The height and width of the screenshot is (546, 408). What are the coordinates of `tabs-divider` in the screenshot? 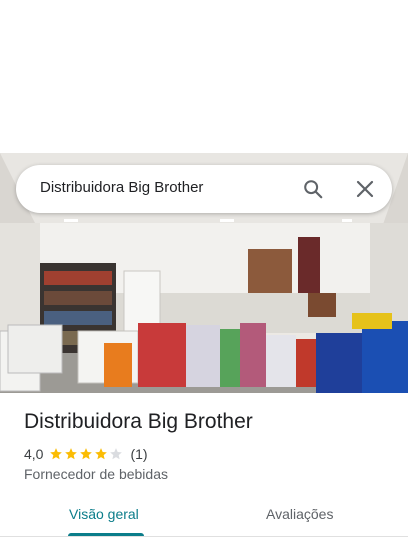 It's located at (204, 536).